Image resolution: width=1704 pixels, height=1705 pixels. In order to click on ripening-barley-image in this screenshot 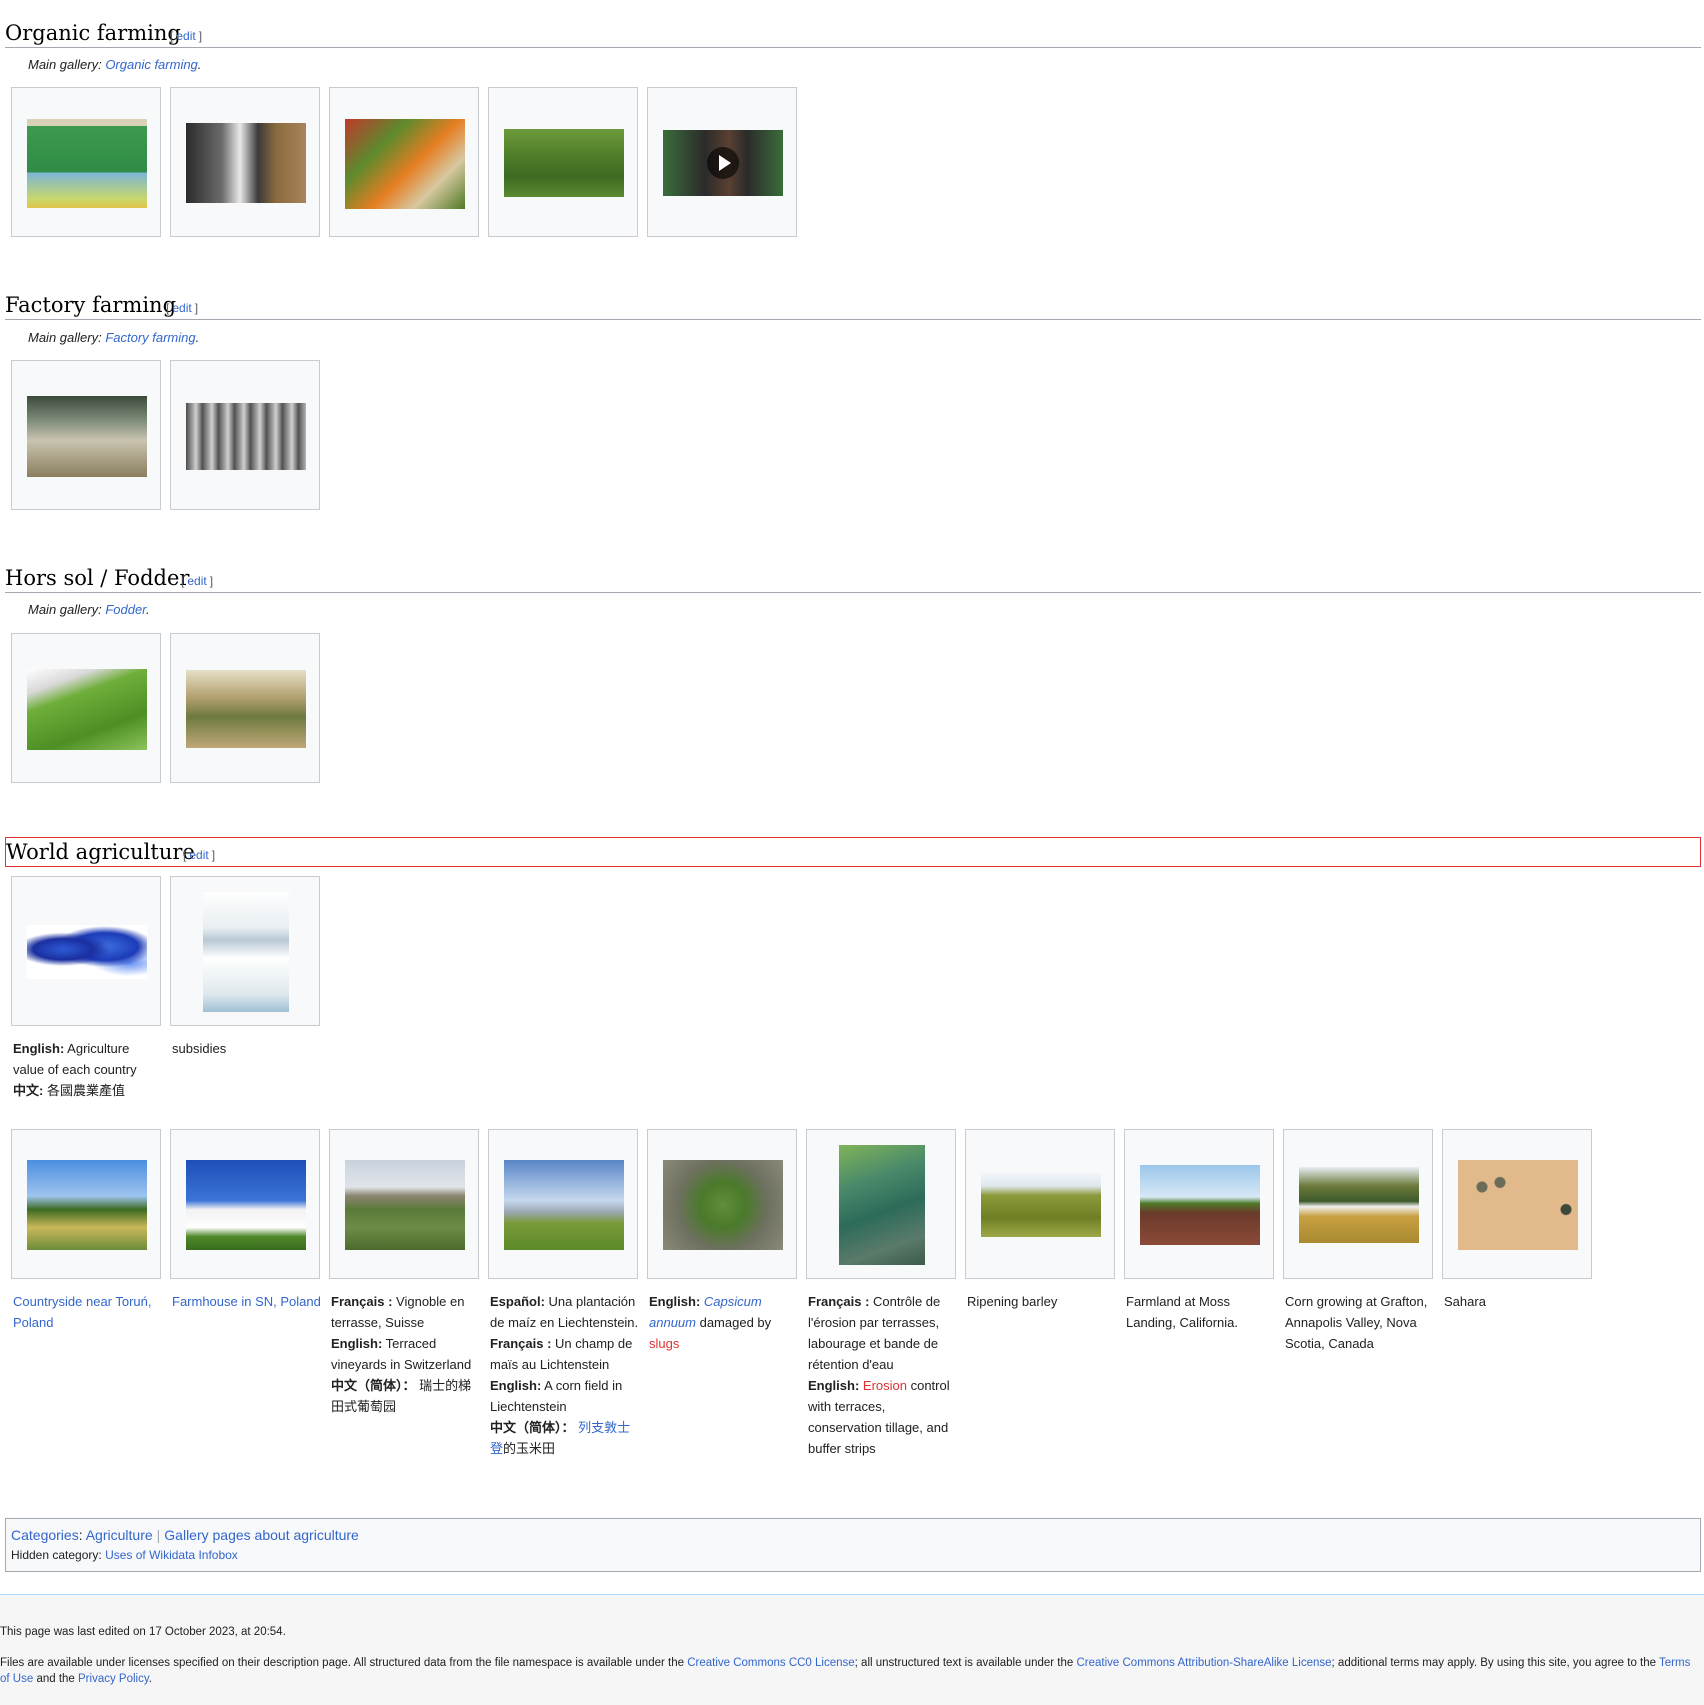, I will do `click(1041, 1205)`.